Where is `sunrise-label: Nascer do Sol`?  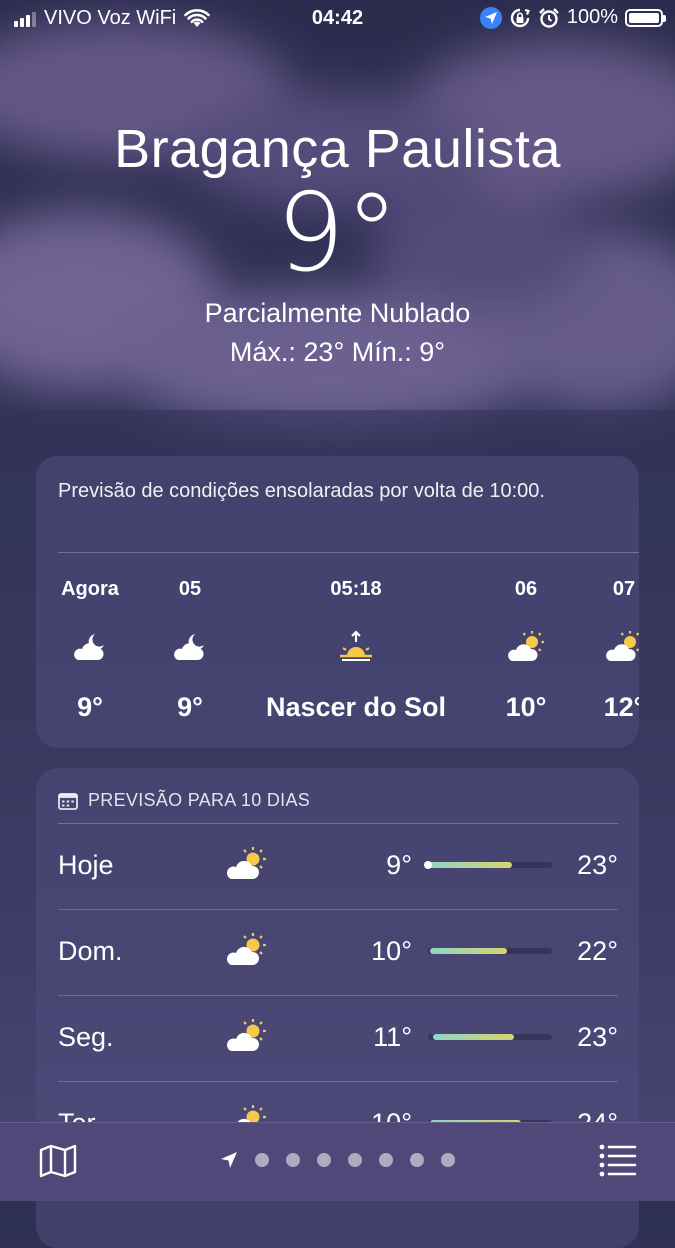
sunrise-label: Nascer do Sol is located at coordinates (356, 707).